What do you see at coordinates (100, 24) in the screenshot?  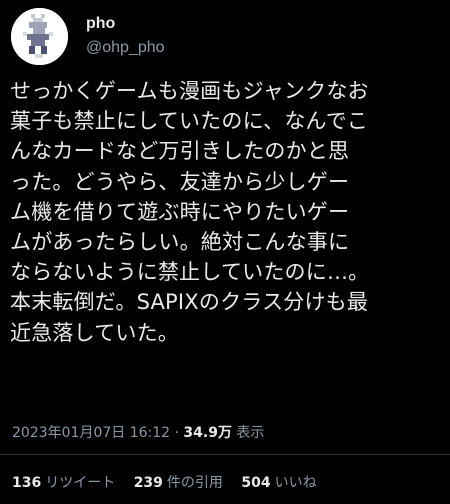 I see `author-display-name: pho` at bounding box center [100, 24].